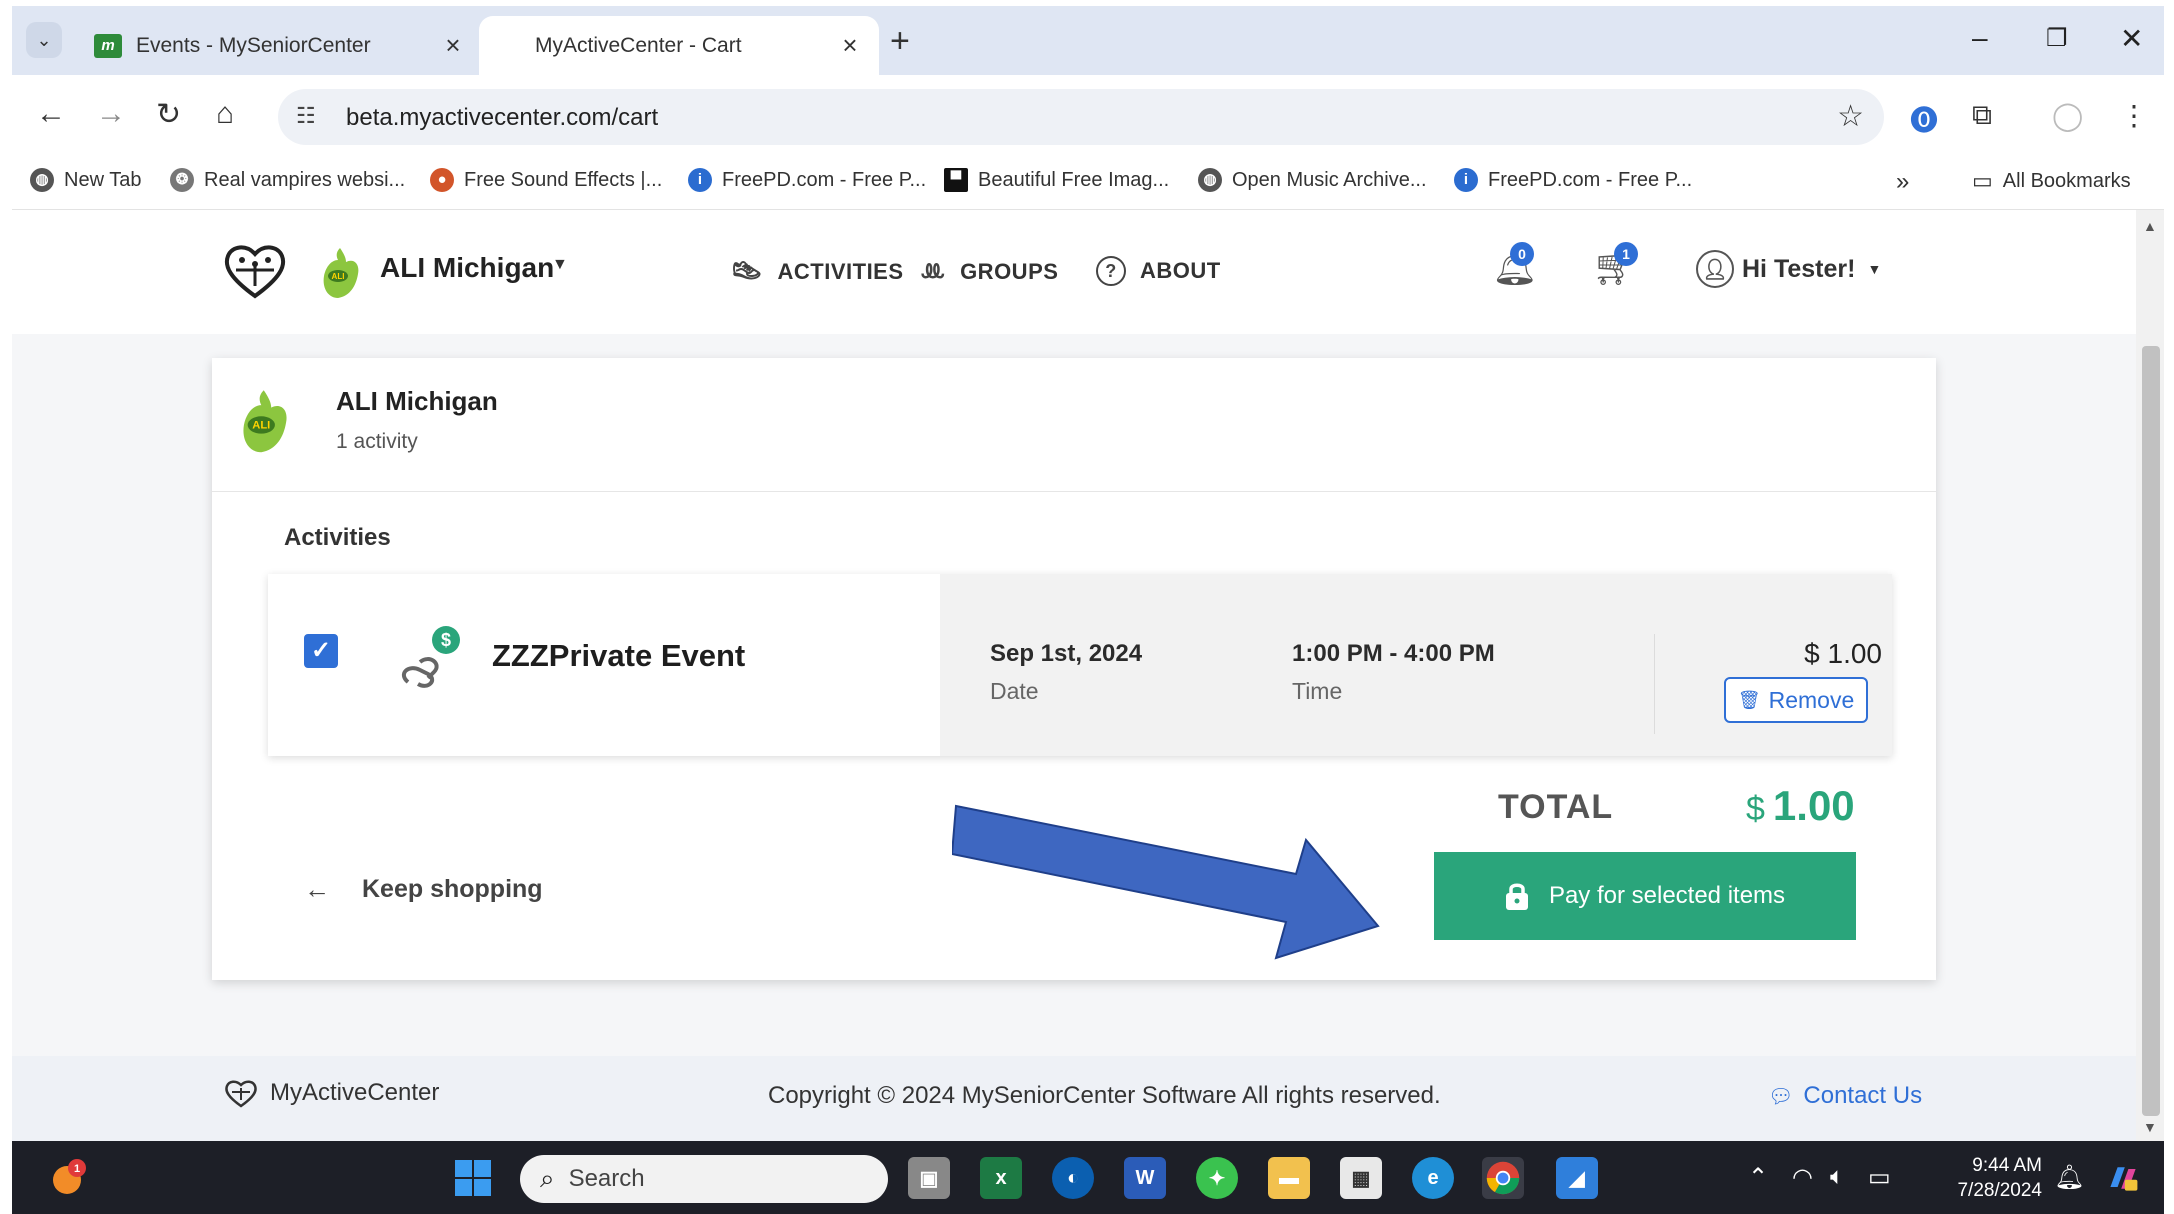 The width and height of the screenshot is (2174, 1214). I want to click on user-menu: 👤︎ Hi Tester! ▼, so click(1788, 269).